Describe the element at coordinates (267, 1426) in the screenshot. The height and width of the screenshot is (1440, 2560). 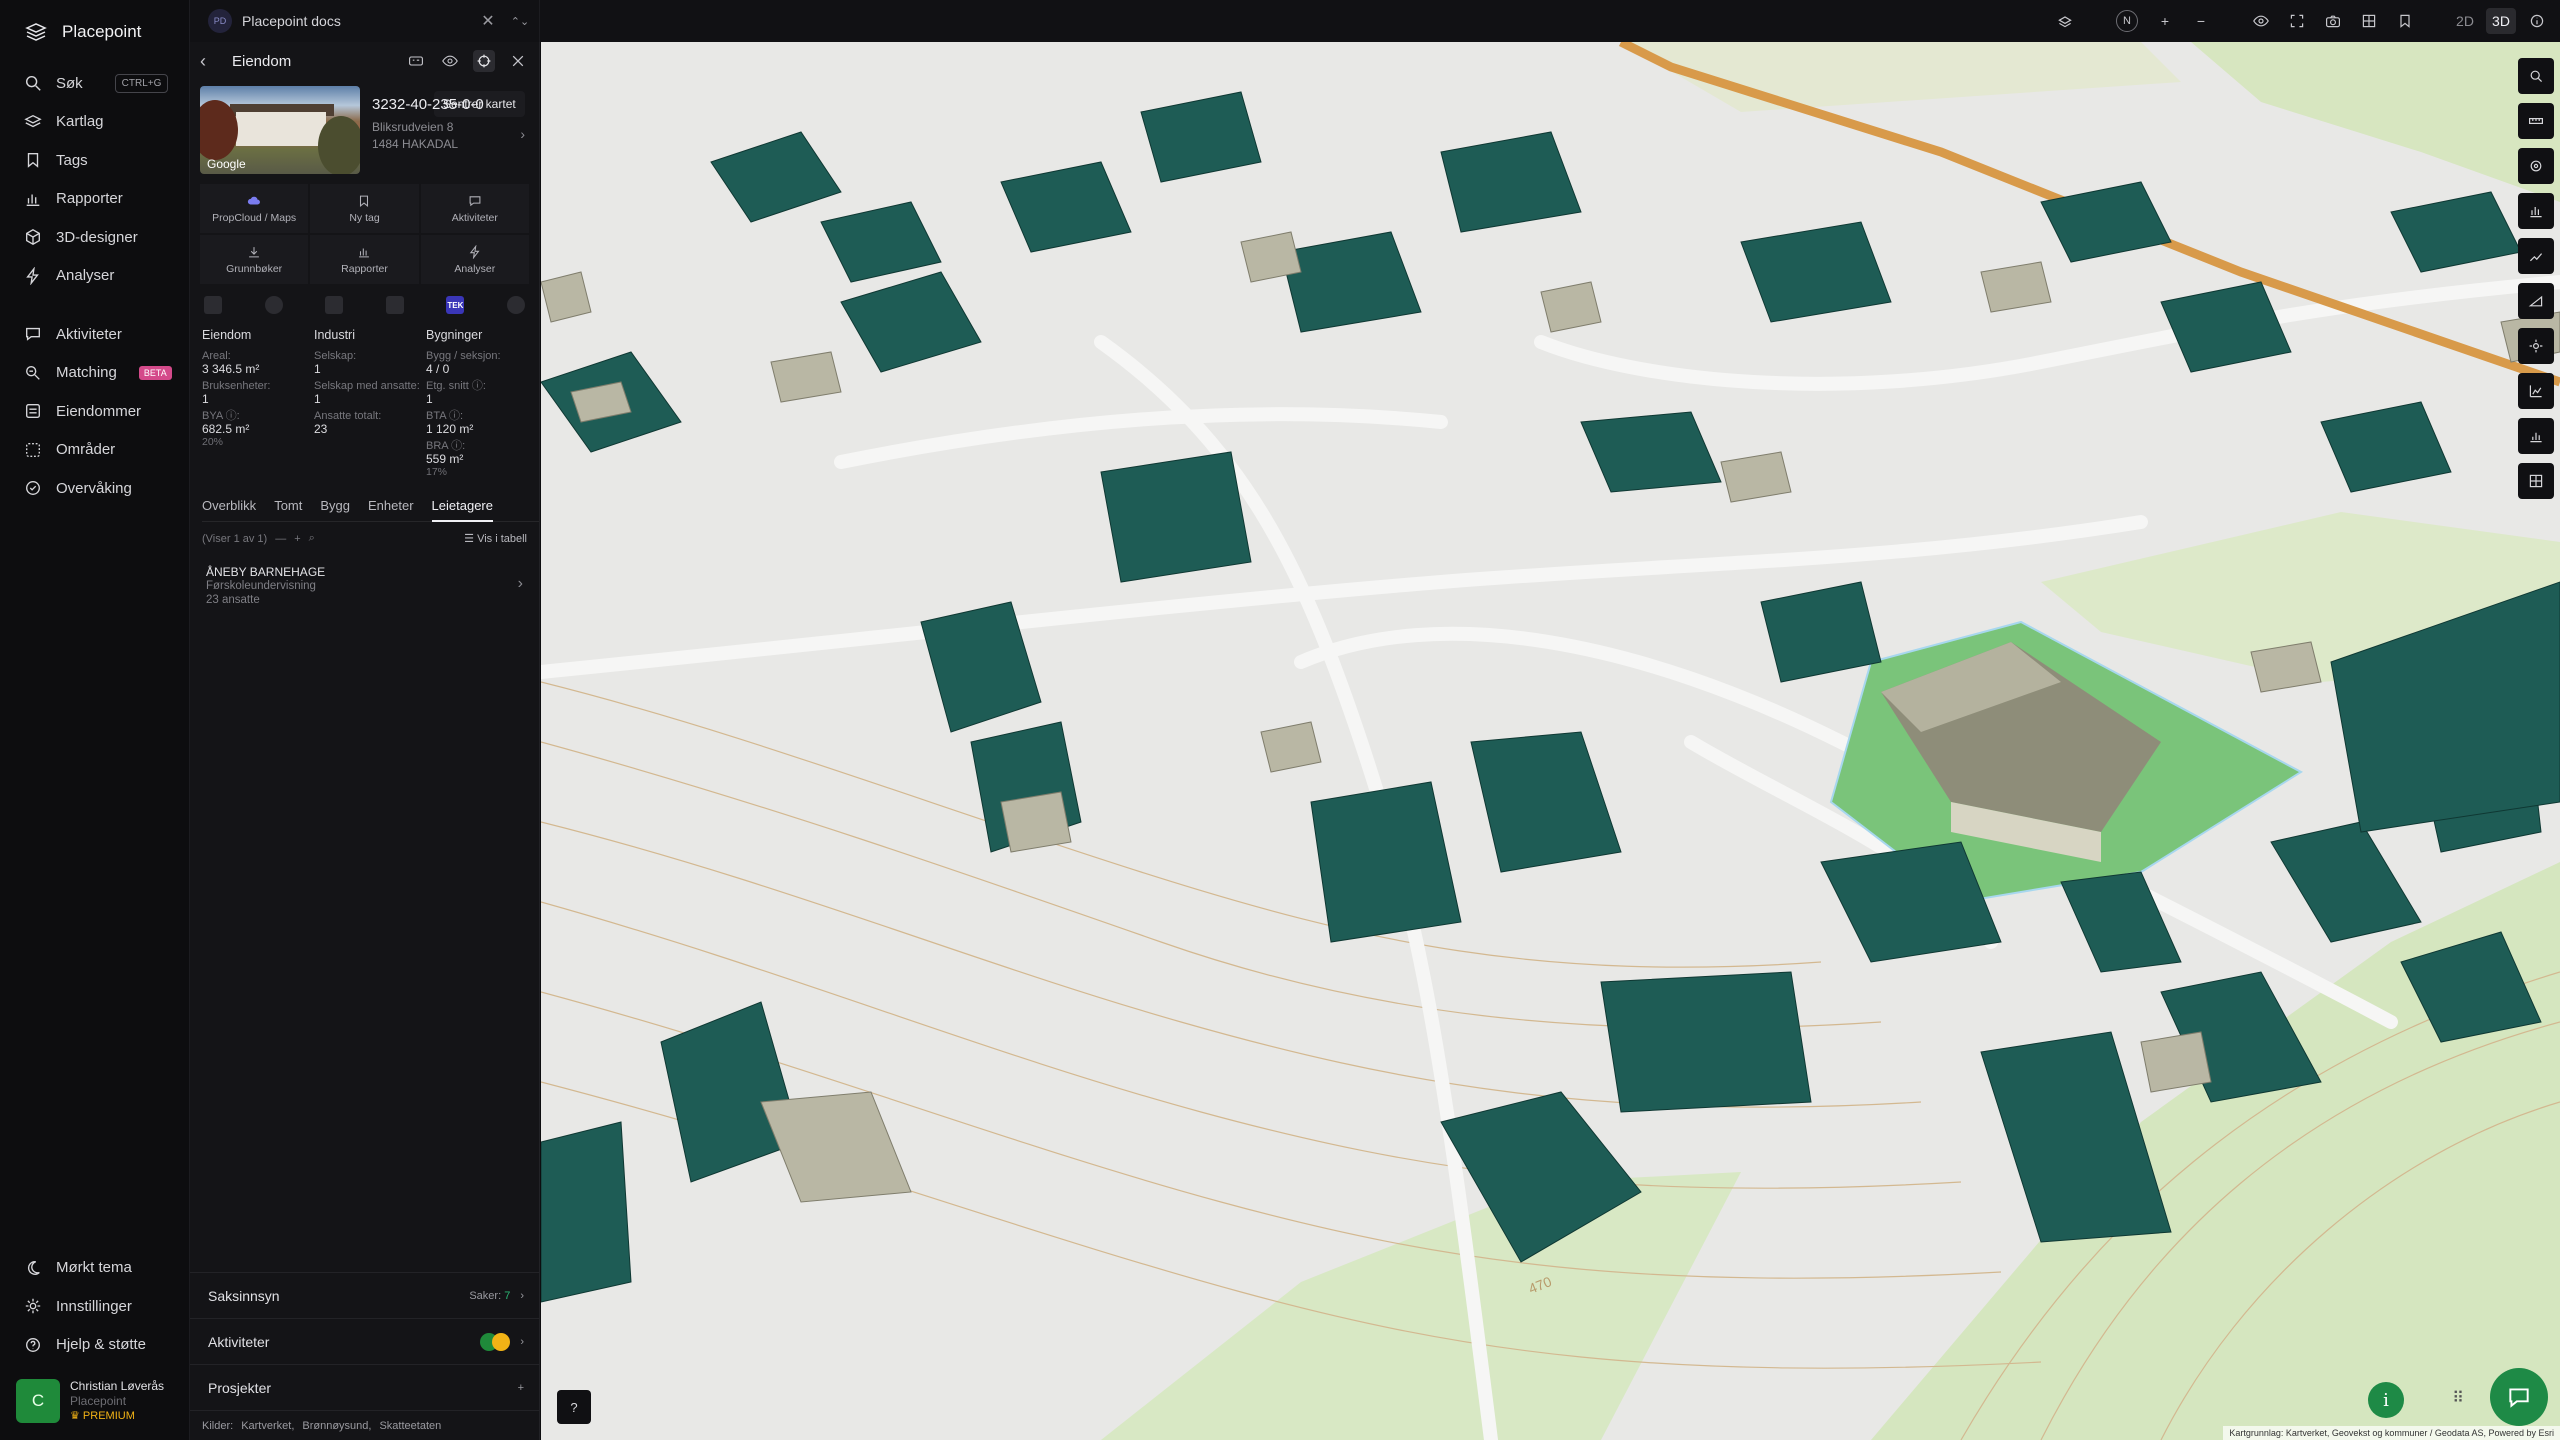
I see `source-link: Kartverket,` at that location.